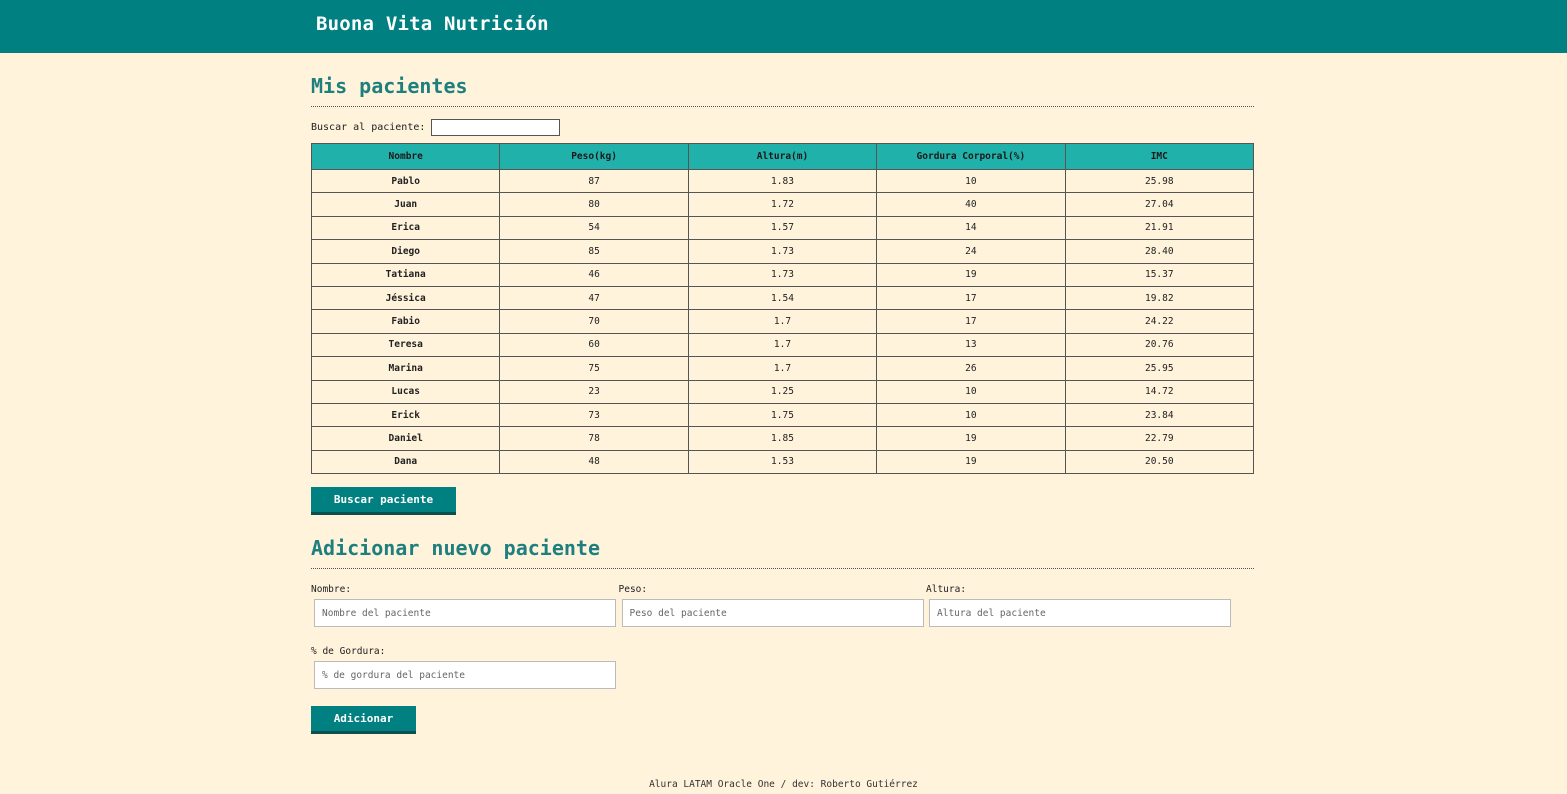 The image size is (1567, 794). Describe the element at coordinates (465, 675) in the screenshot. I see `gordura-input` at that location.